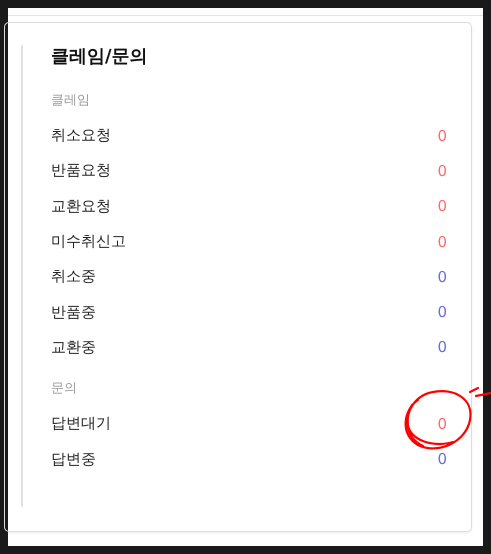  Describe the element at coordinates (73, 459) in the screenshot. I see `status-label: 답변중` at that location.